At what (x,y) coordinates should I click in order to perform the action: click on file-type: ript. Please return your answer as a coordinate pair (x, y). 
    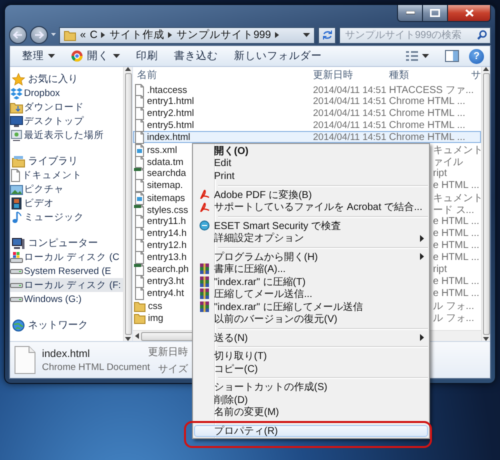
    Looking at the image, I should click on (440, 269).